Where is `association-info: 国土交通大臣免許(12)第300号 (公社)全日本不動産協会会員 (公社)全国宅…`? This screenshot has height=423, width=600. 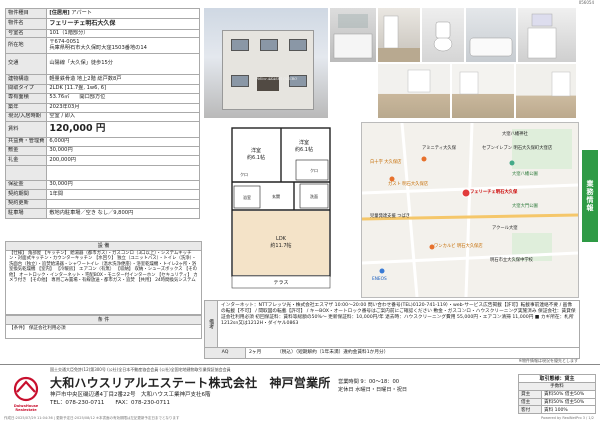 association-info: 国土交通大臣免許(12)第300号 (公社)全日本不動産協会会員 (公社)全国宅… is located at coordinates (140, 369).